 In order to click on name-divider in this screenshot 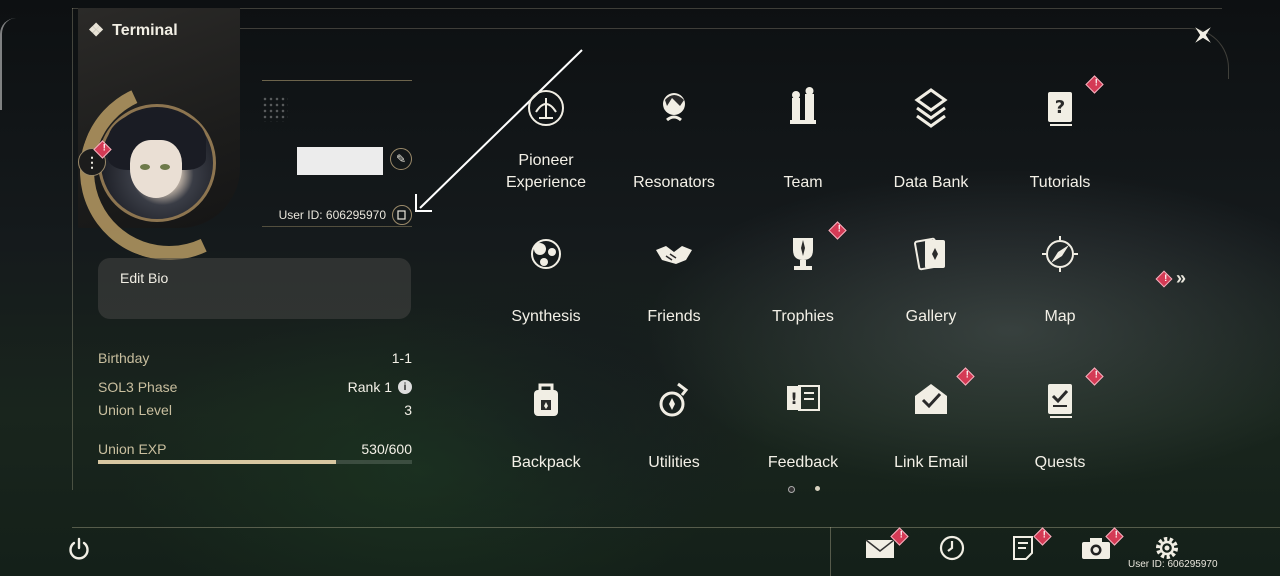, I will do `click(337, 80)`.